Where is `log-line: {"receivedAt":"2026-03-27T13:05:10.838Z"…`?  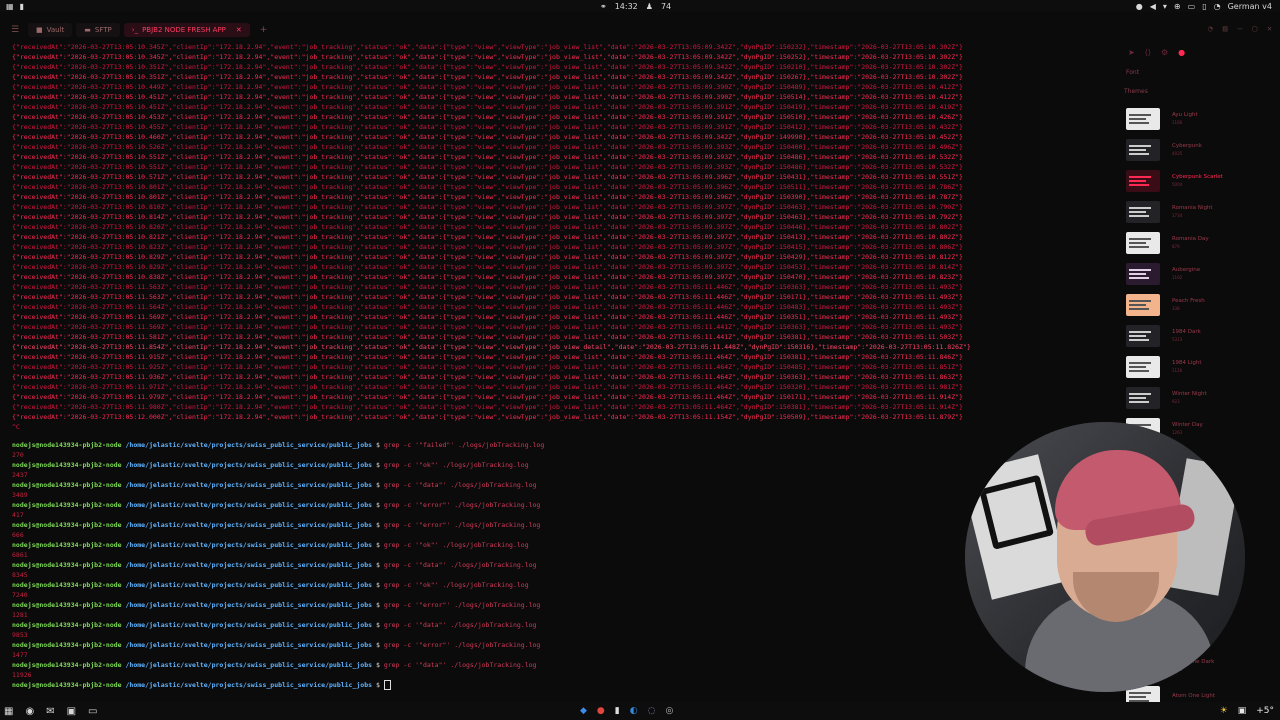 log-line: {"receivedAt":"2026-03-27T13:05:10.838Z"… is located at coordinates (487, 277).